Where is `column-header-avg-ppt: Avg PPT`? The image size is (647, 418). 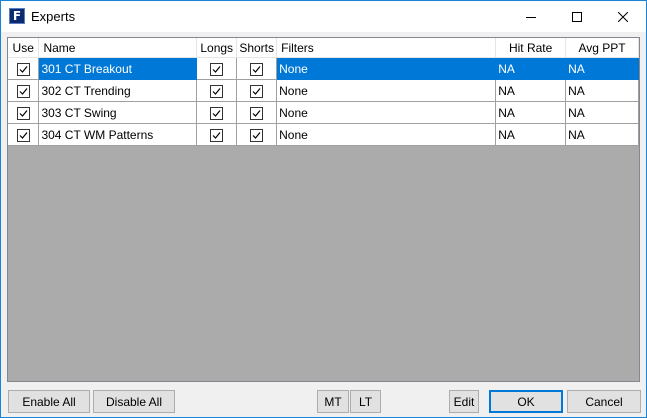 column-header-avg-ppt: Avg PPT is located at coordinates (602, 48).